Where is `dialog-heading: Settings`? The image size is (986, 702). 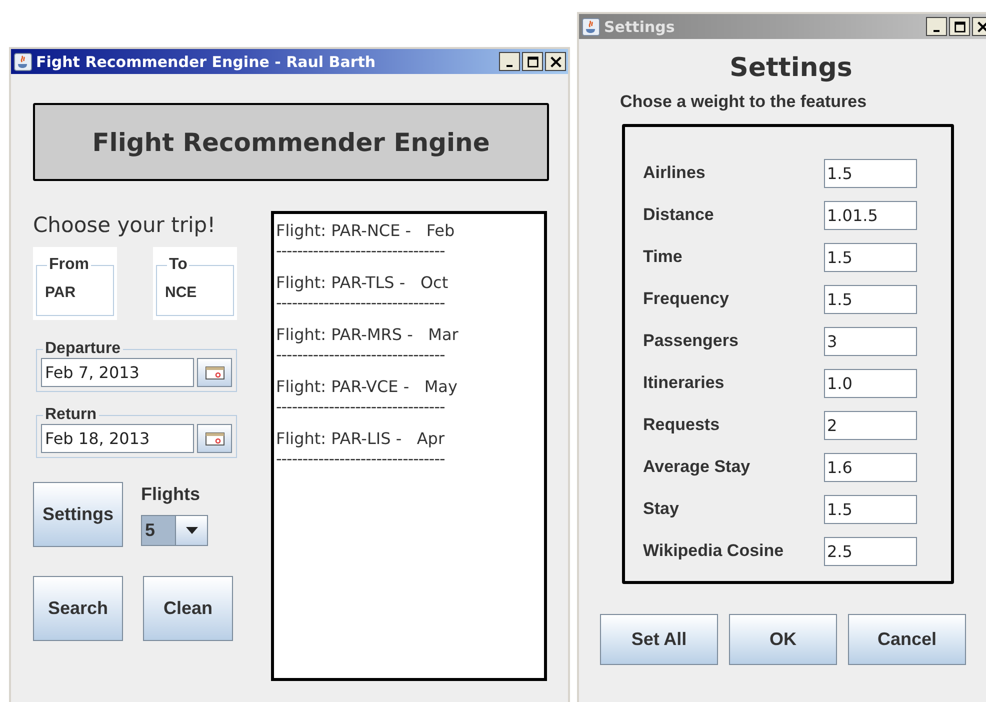 dialog-heading: Settings is located at coordinates (791, 68).